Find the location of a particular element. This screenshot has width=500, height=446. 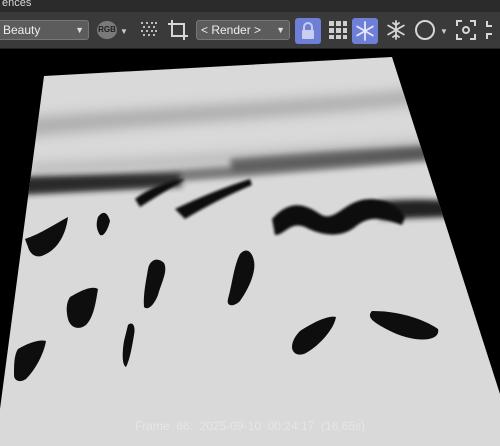

render-select-value: < Render > is located at coordinates (231, 30).